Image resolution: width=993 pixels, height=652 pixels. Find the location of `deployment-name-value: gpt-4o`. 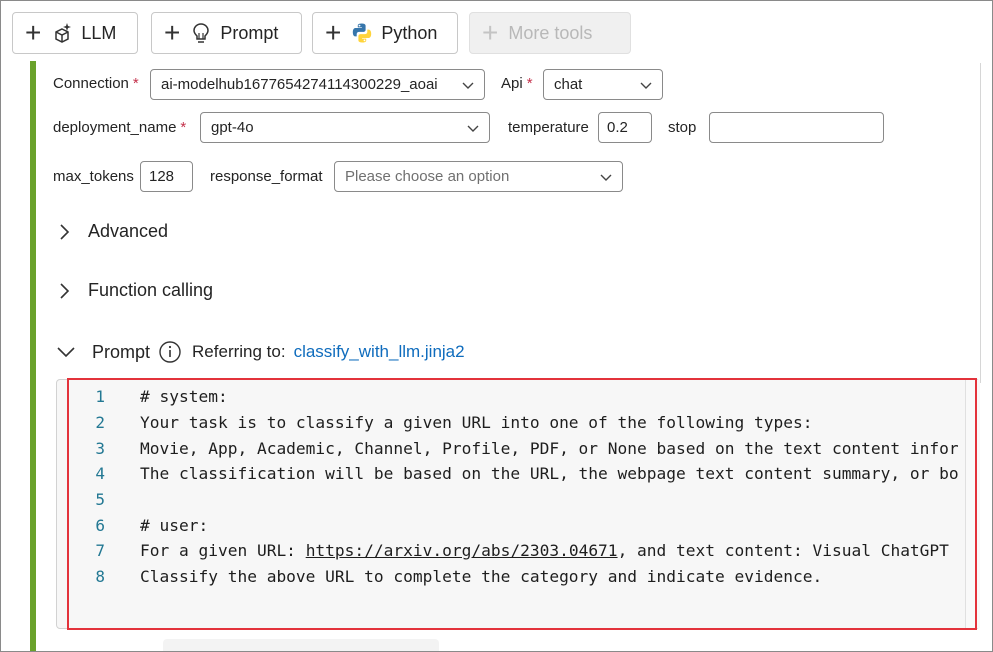

deployment-name-value: gpt-4o is located at coordinates (232, 127).